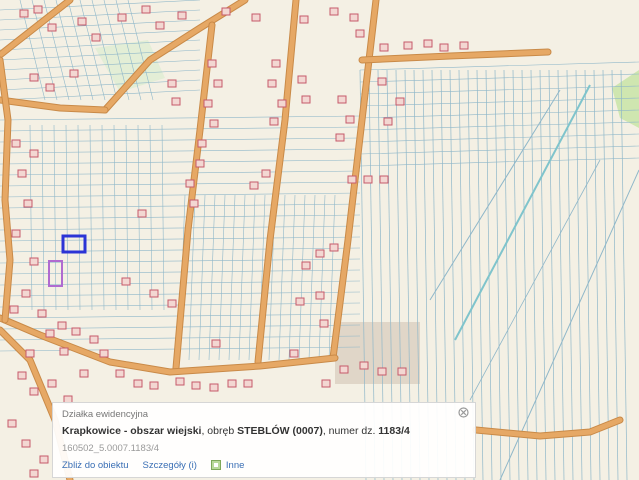 This screenshot has height=480, width=639. I want to click on zoom-to-object-link: Zbliż do obiektu, so click(95, 465).